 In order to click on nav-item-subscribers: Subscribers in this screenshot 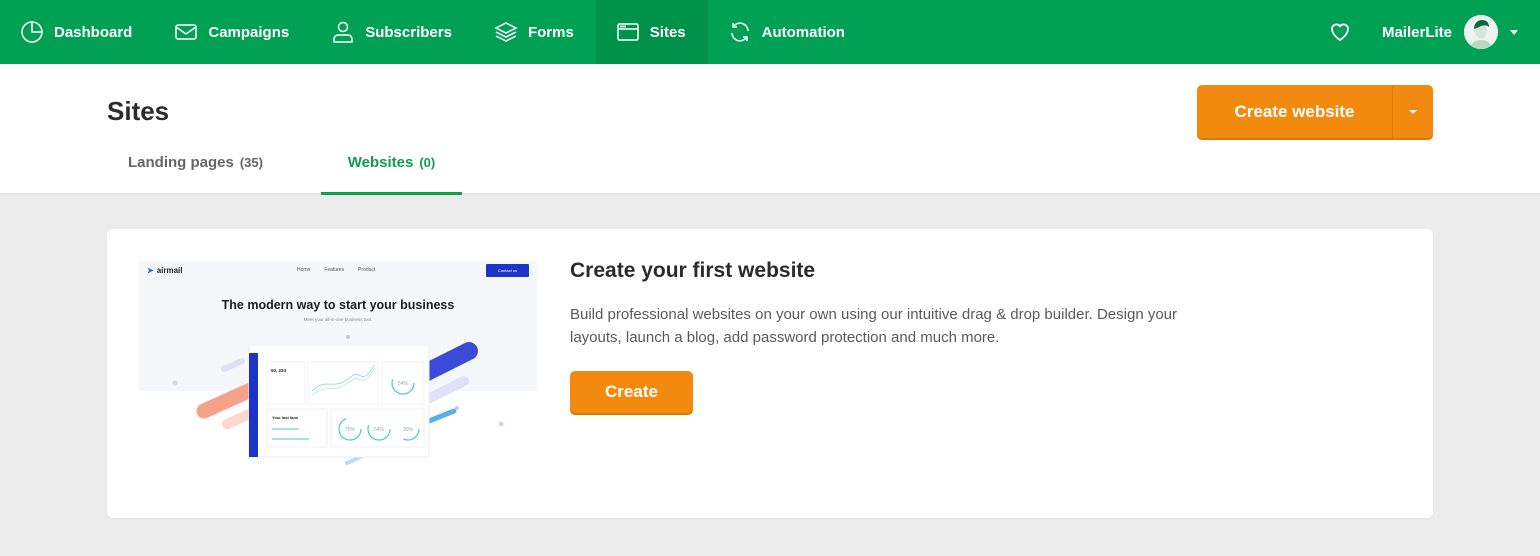, I will do `click(392, 32)`.